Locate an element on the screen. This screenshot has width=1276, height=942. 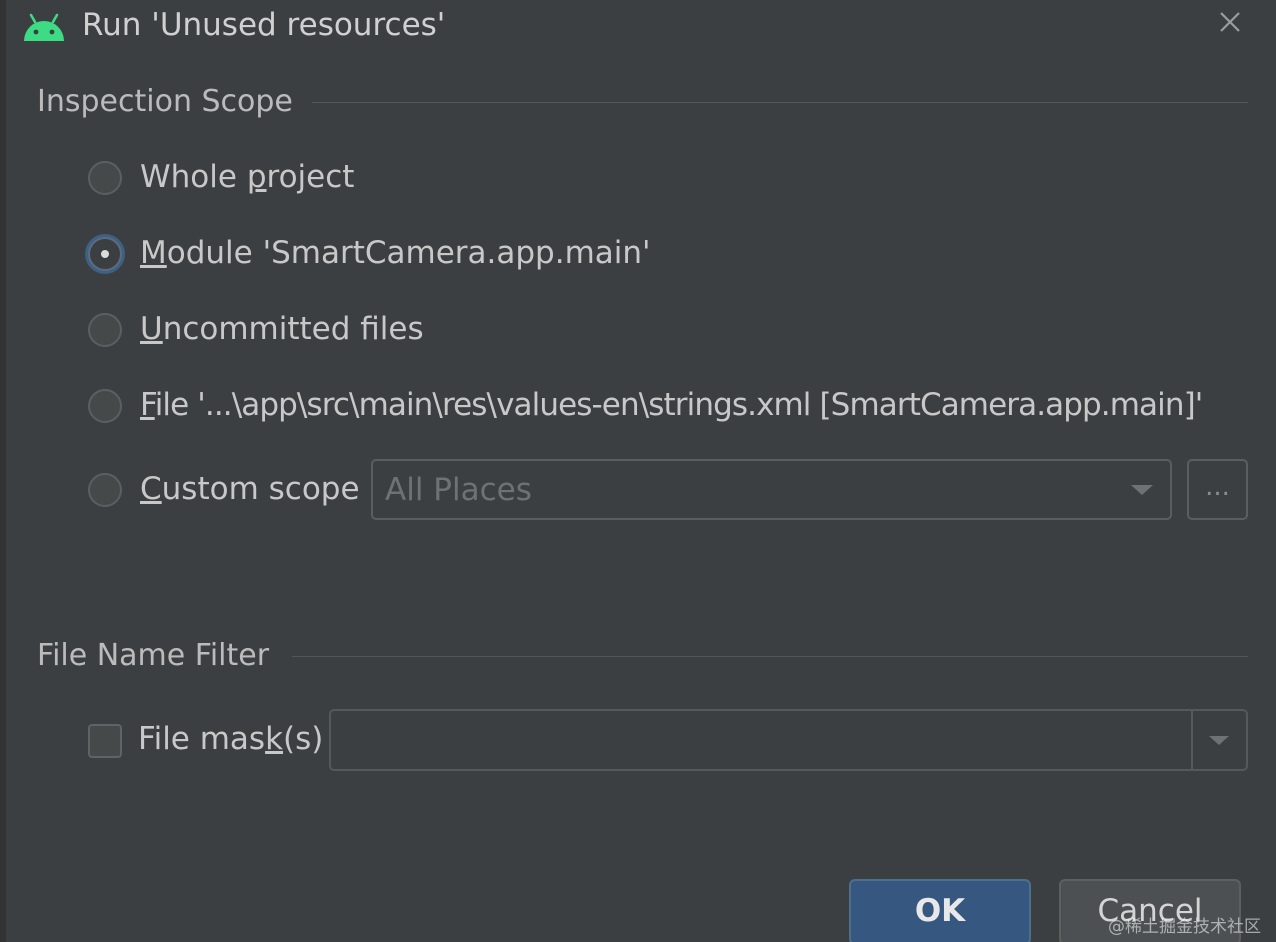
file-mask-input is located at coordinates (761, 740).